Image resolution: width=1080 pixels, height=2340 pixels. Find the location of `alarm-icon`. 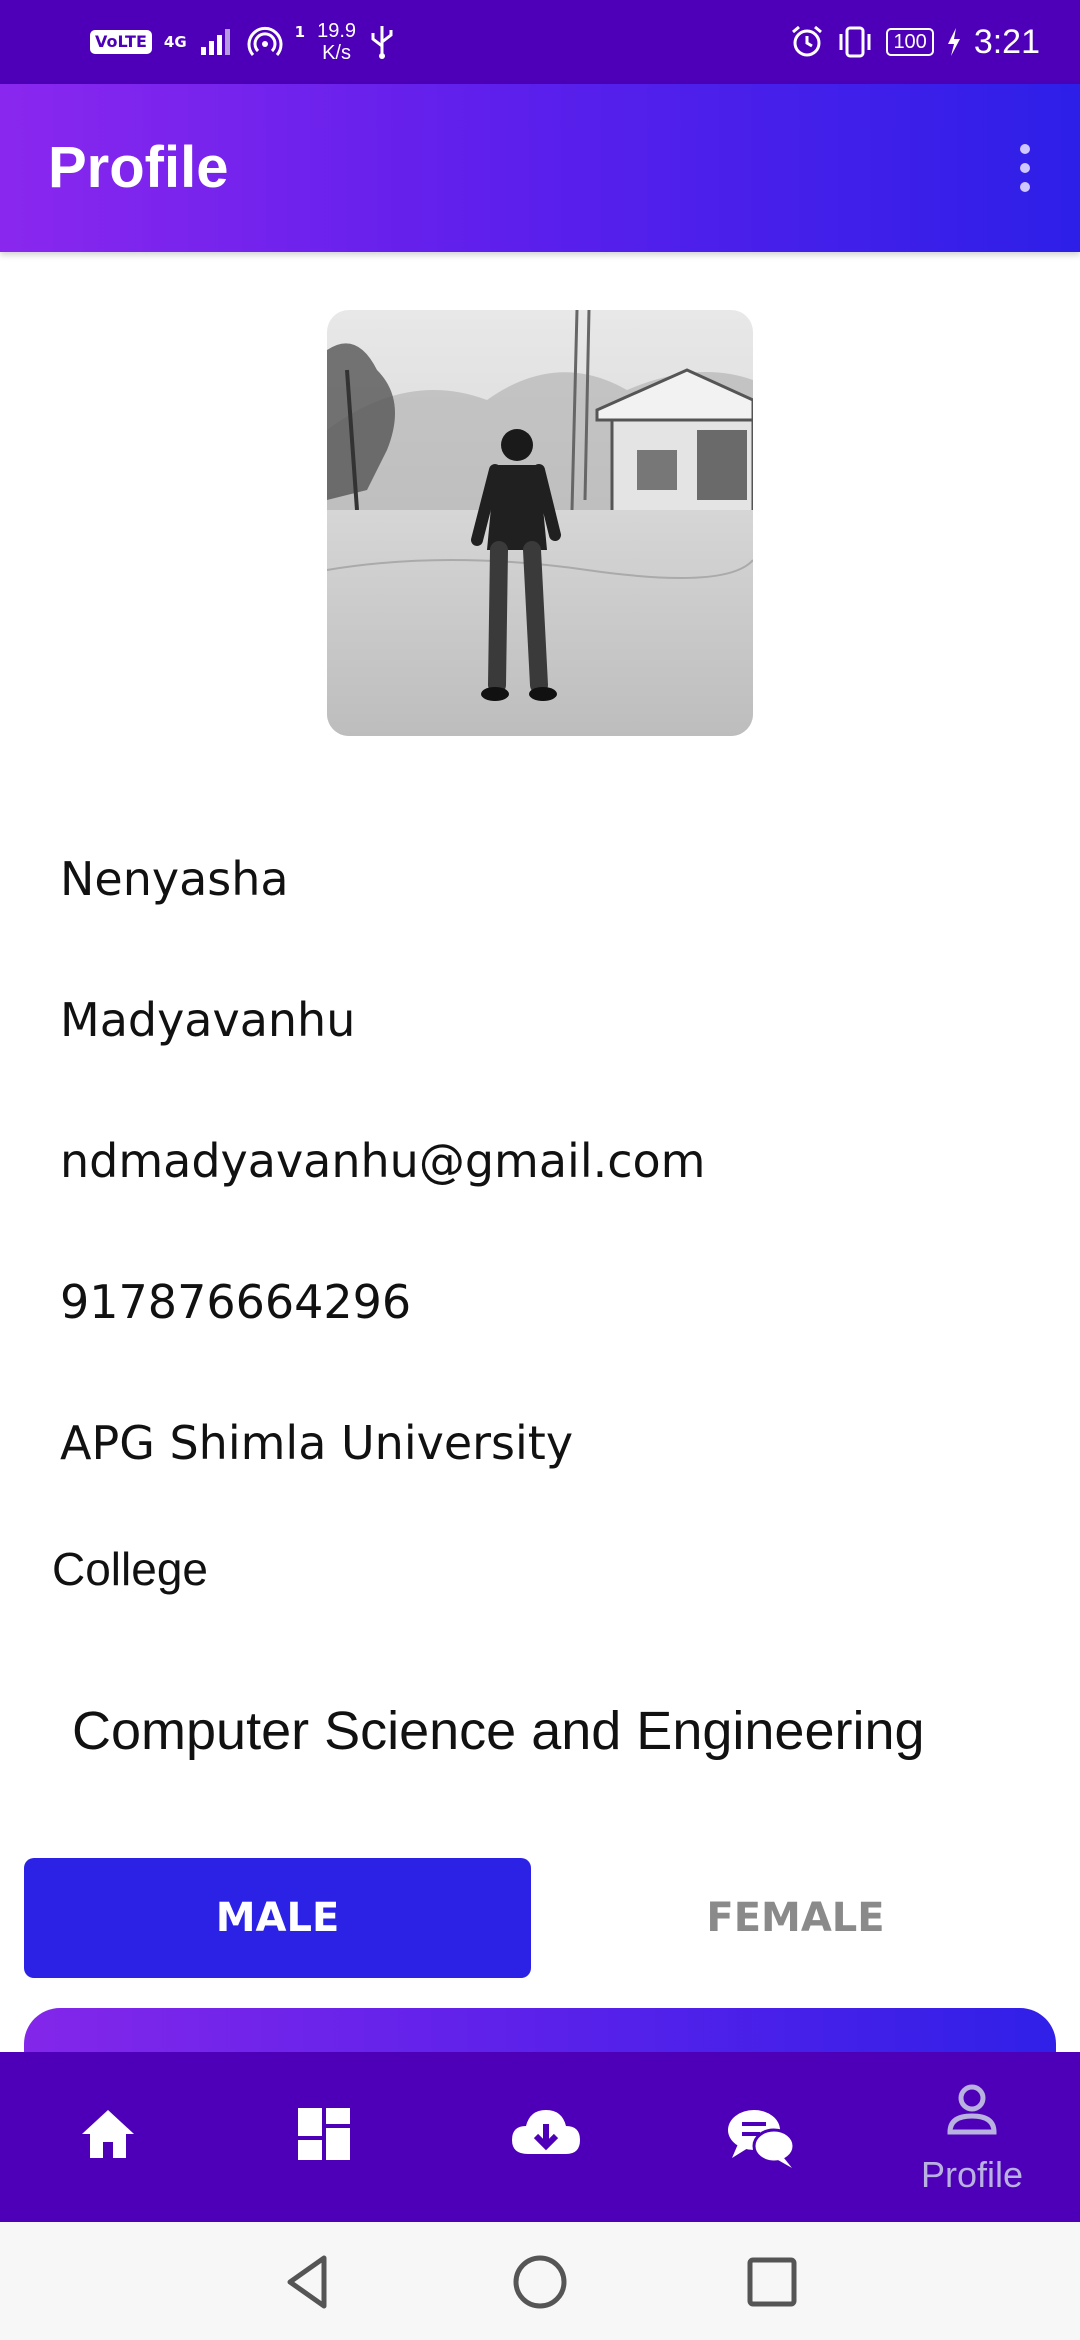

alarm-icon is located at coordinates (807, 41).